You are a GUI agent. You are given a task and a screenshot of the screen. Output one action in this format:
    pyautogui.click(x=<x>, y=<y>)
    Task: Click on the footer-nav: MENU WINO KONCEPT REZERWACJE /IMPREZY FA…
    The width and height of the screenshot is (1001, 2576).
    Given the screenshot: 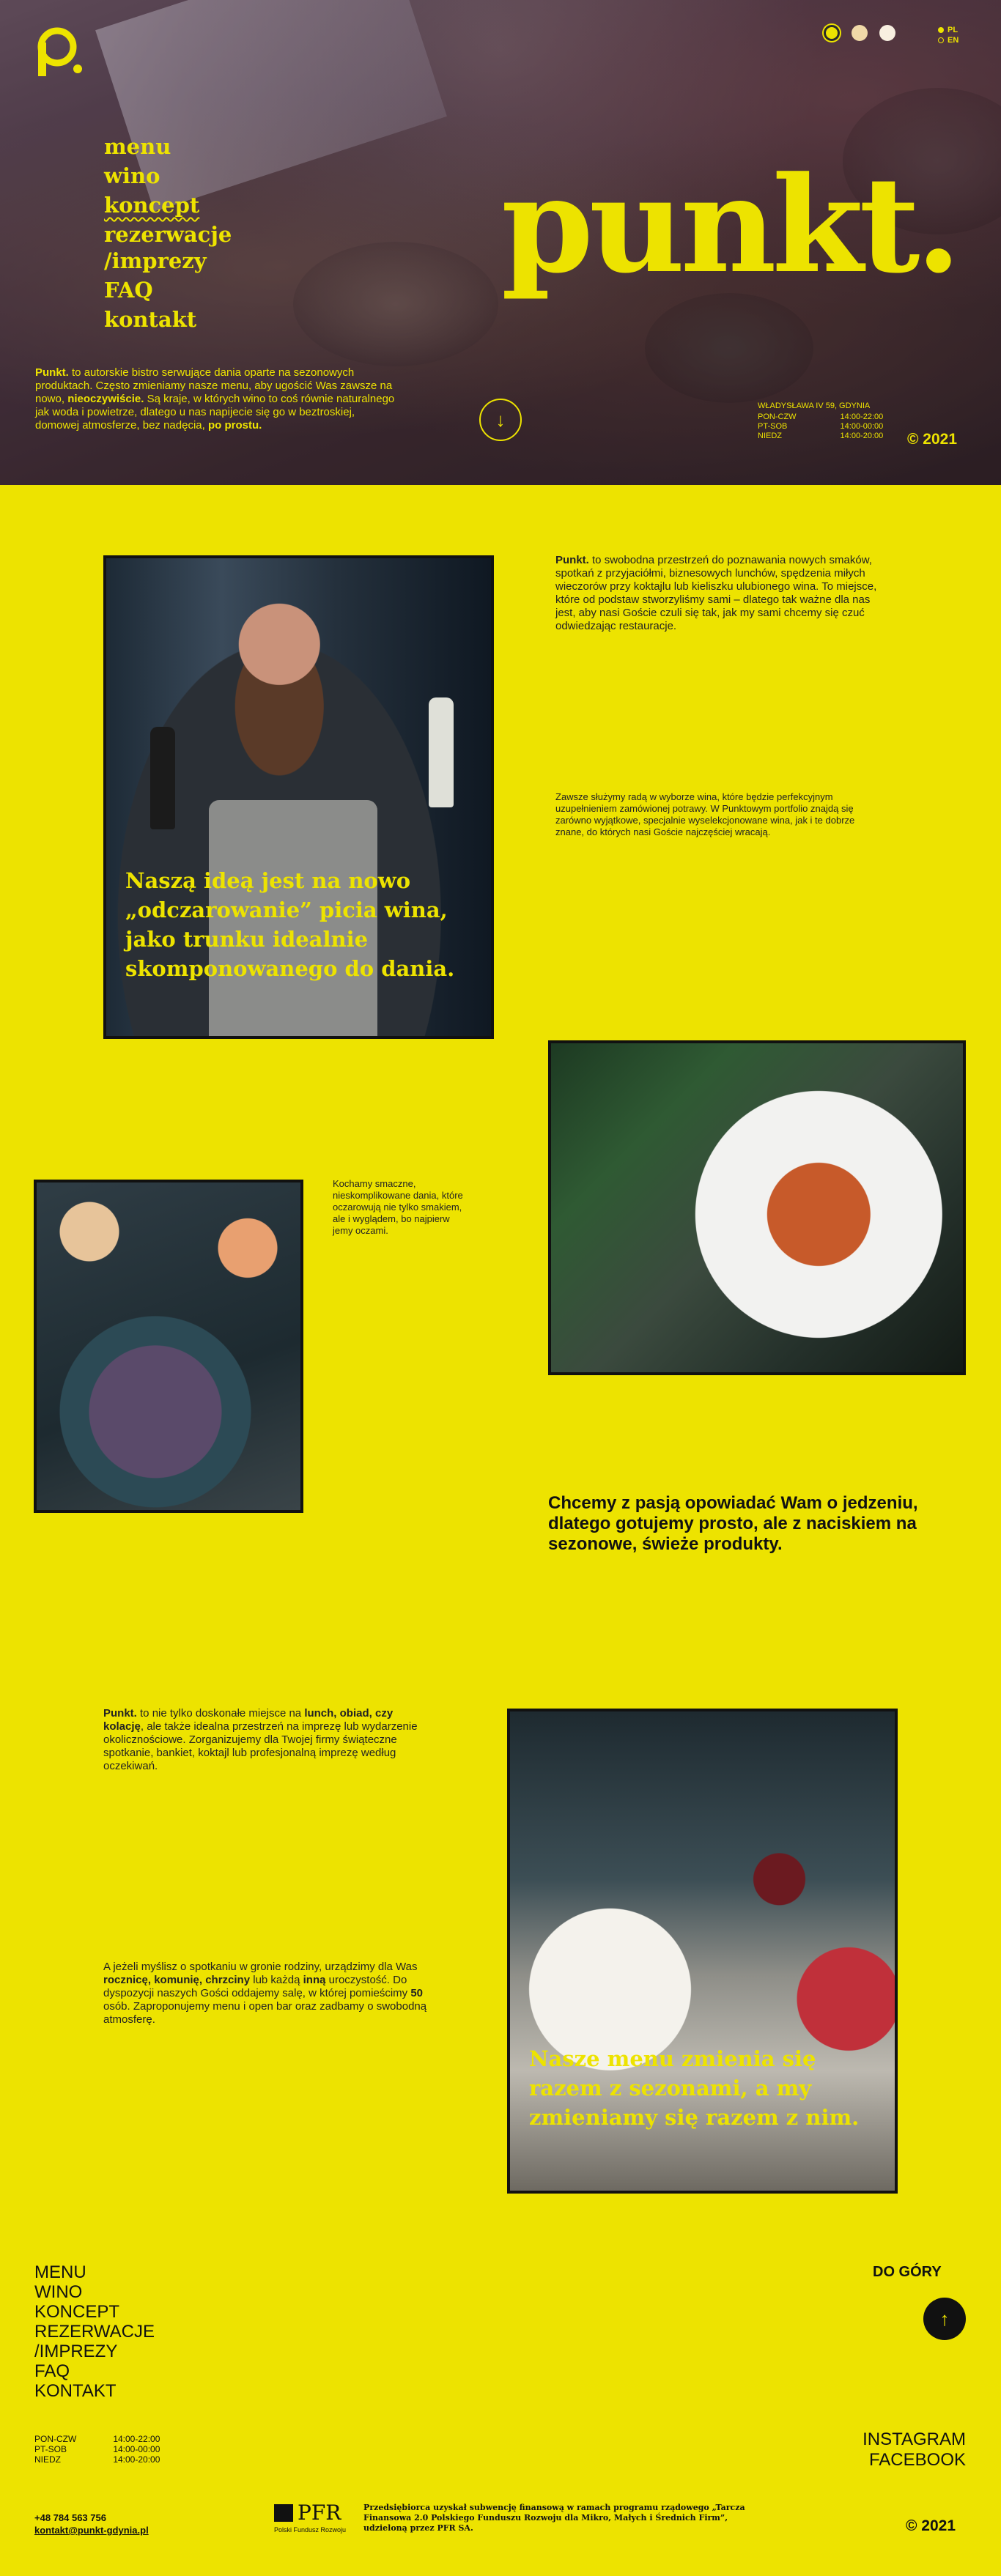 What is the action you would take?
    pyautogui.click(x=94, y=2331)
    